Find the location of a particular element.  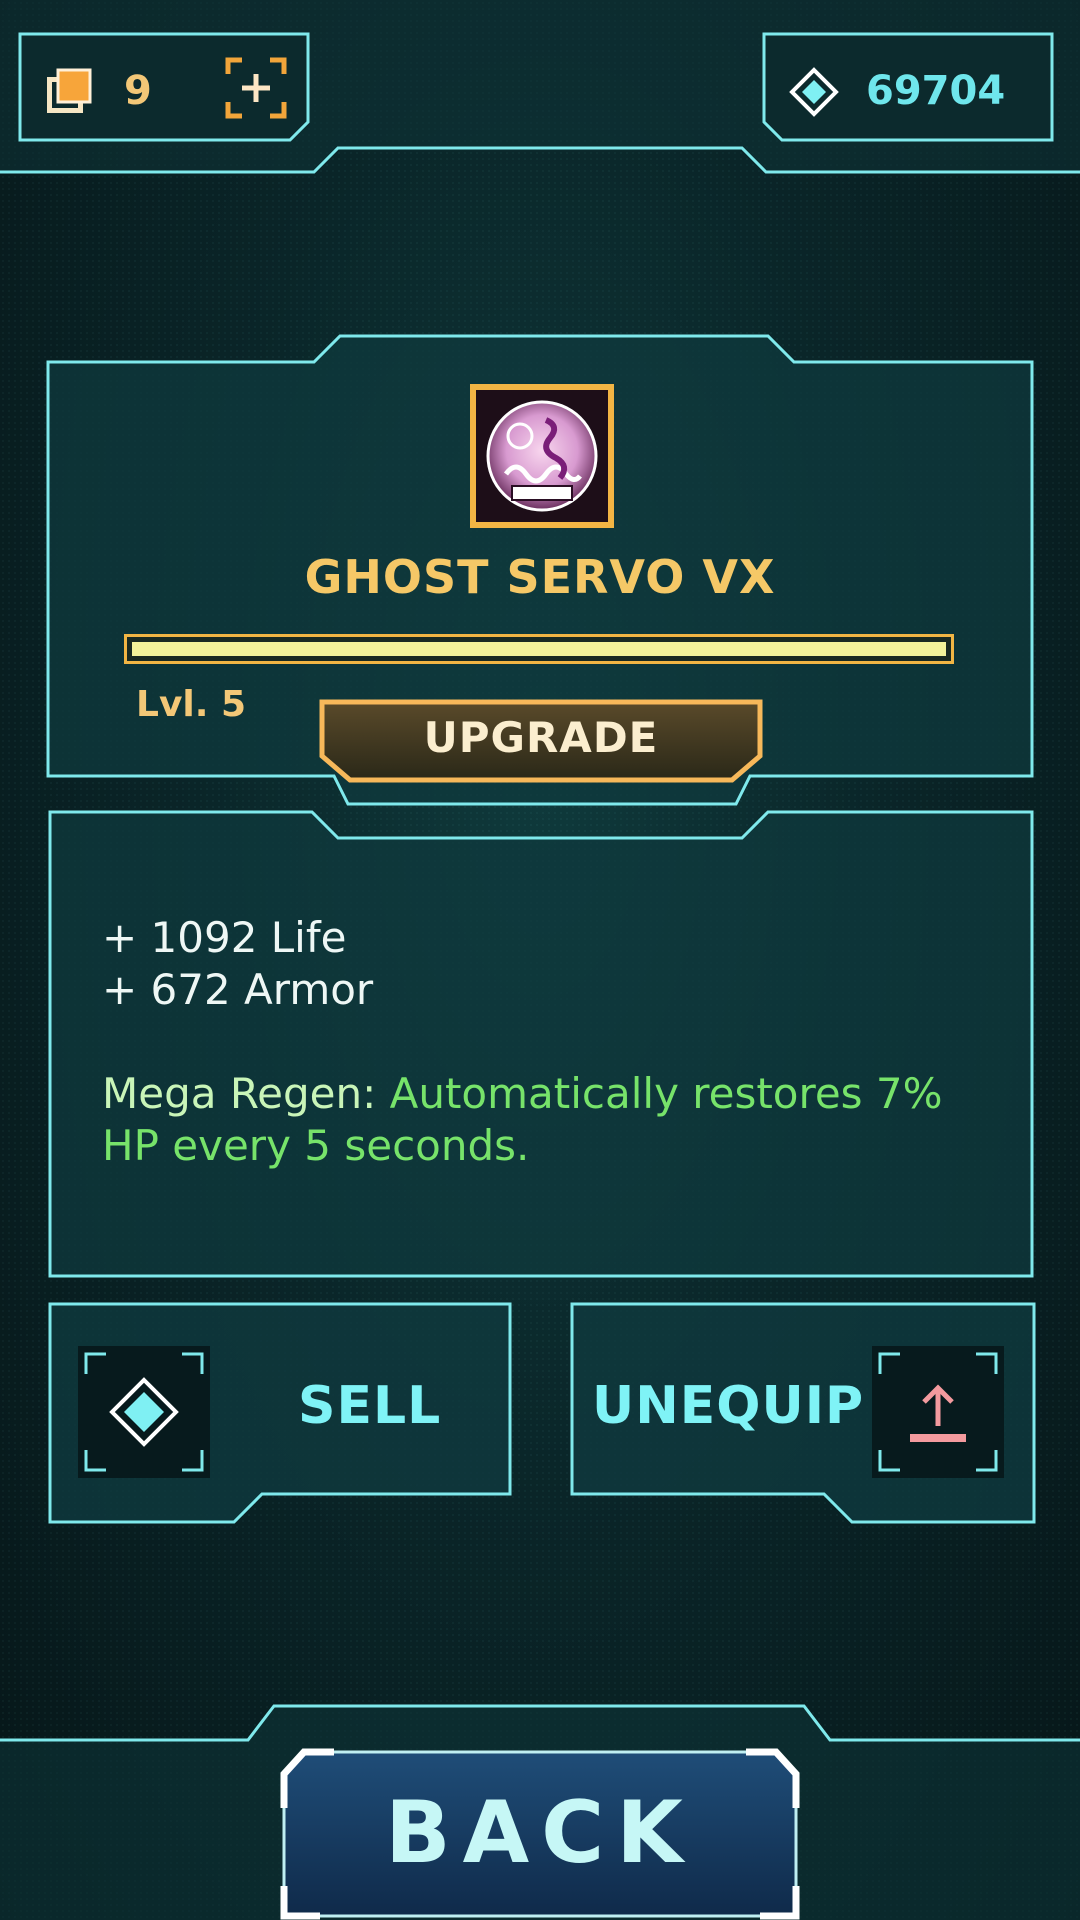

gems-counter: 69704 is located at coordinates (908, 87).